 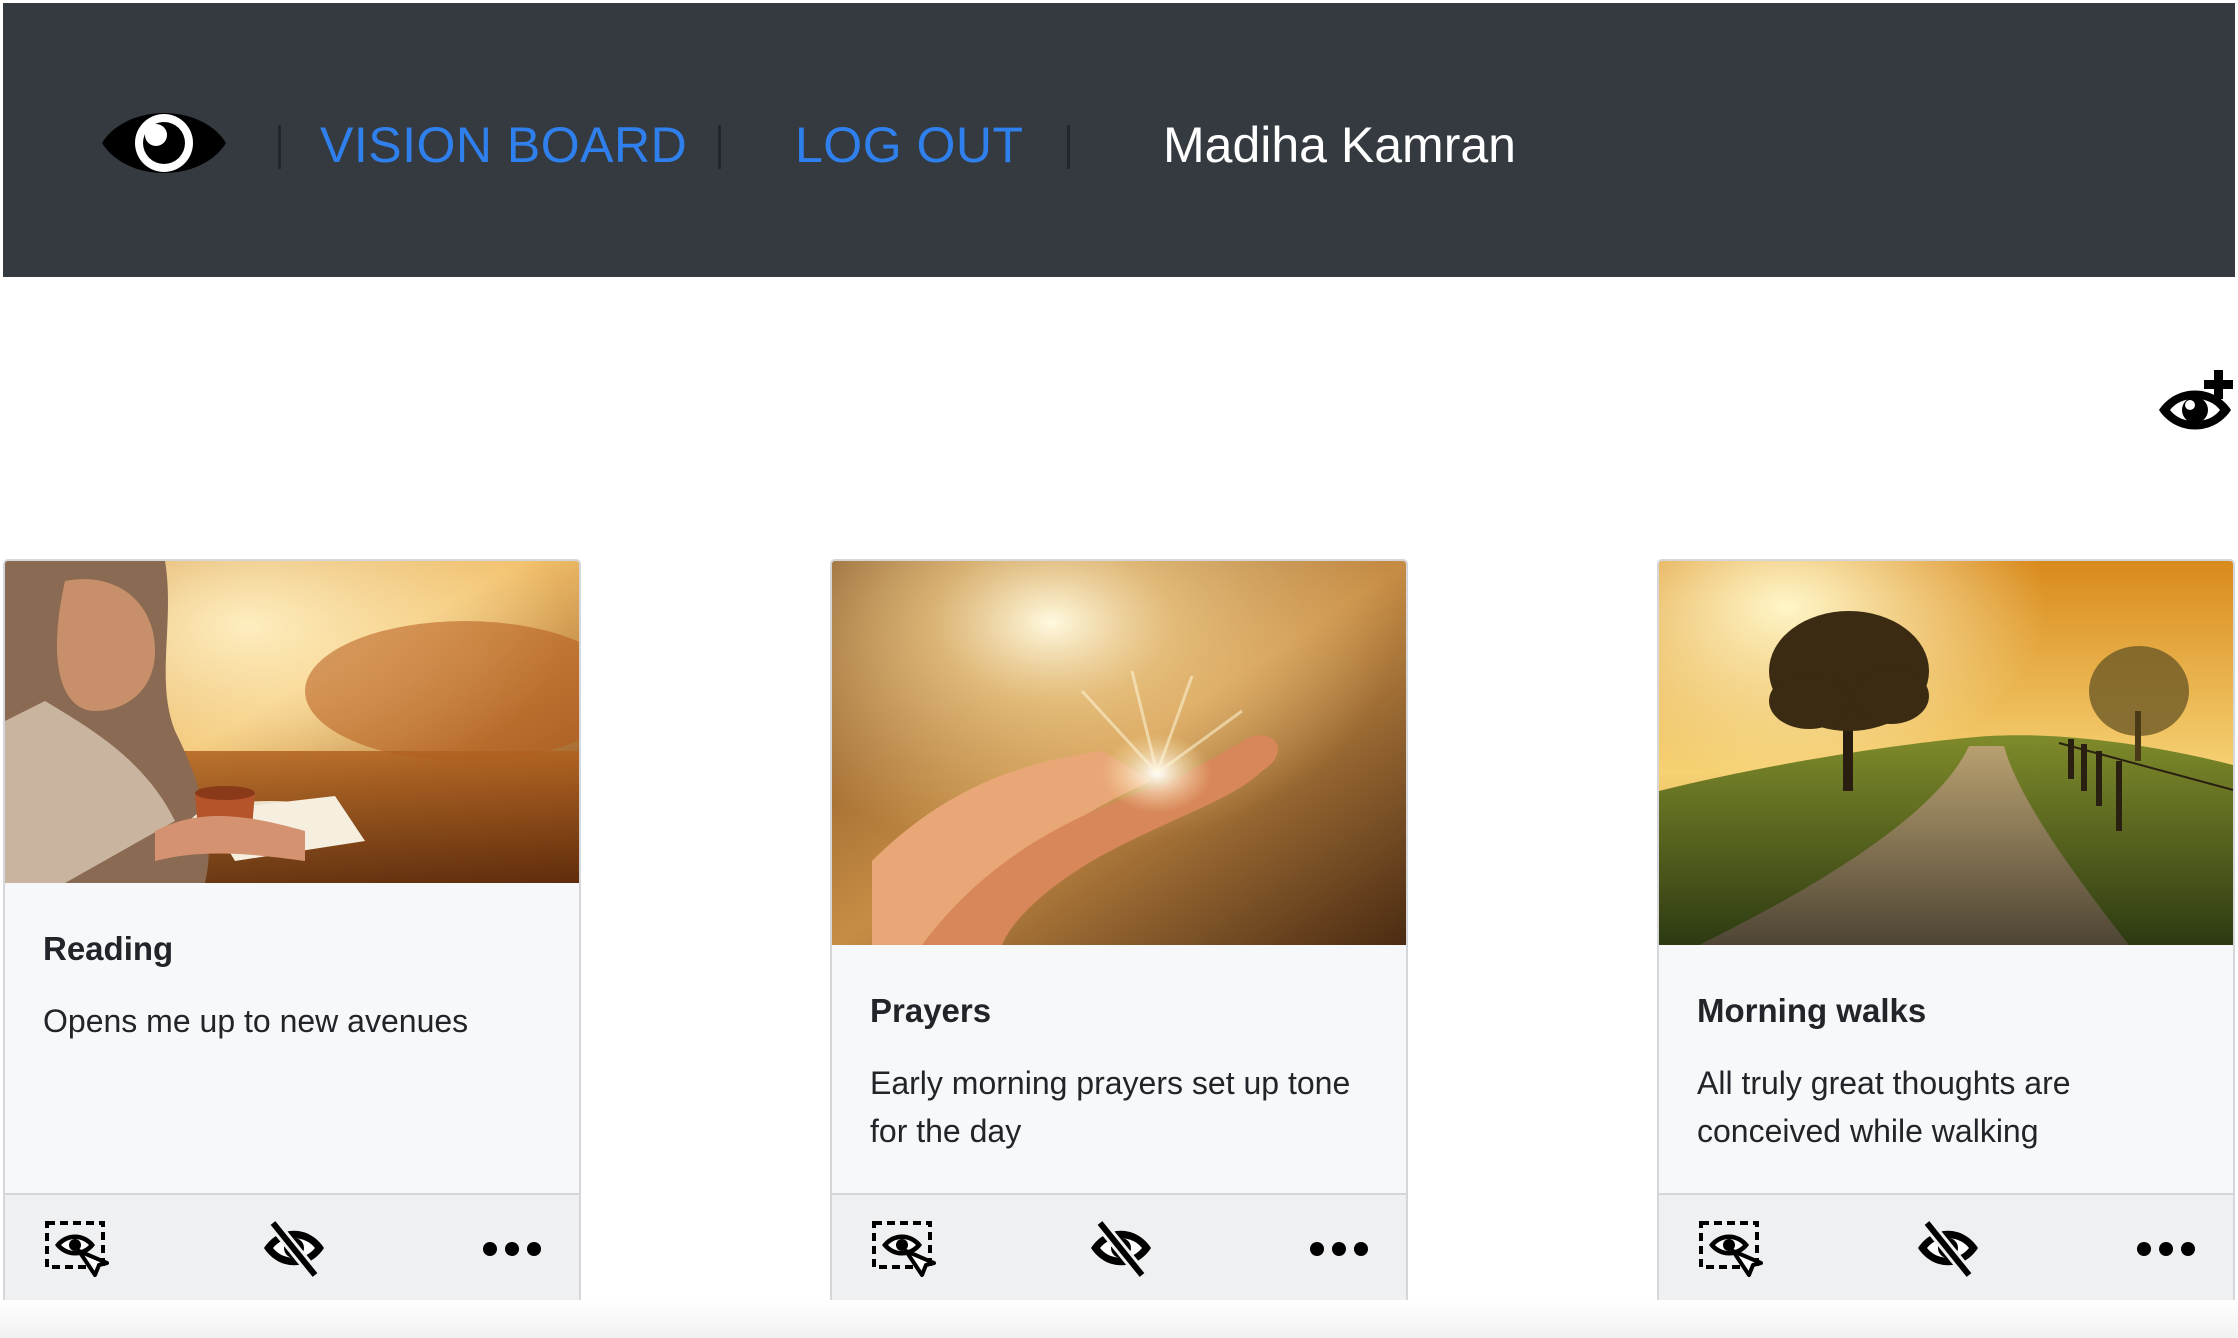 I want to click on user-name: Madiha Kamran, so click(x=1339, y=145).